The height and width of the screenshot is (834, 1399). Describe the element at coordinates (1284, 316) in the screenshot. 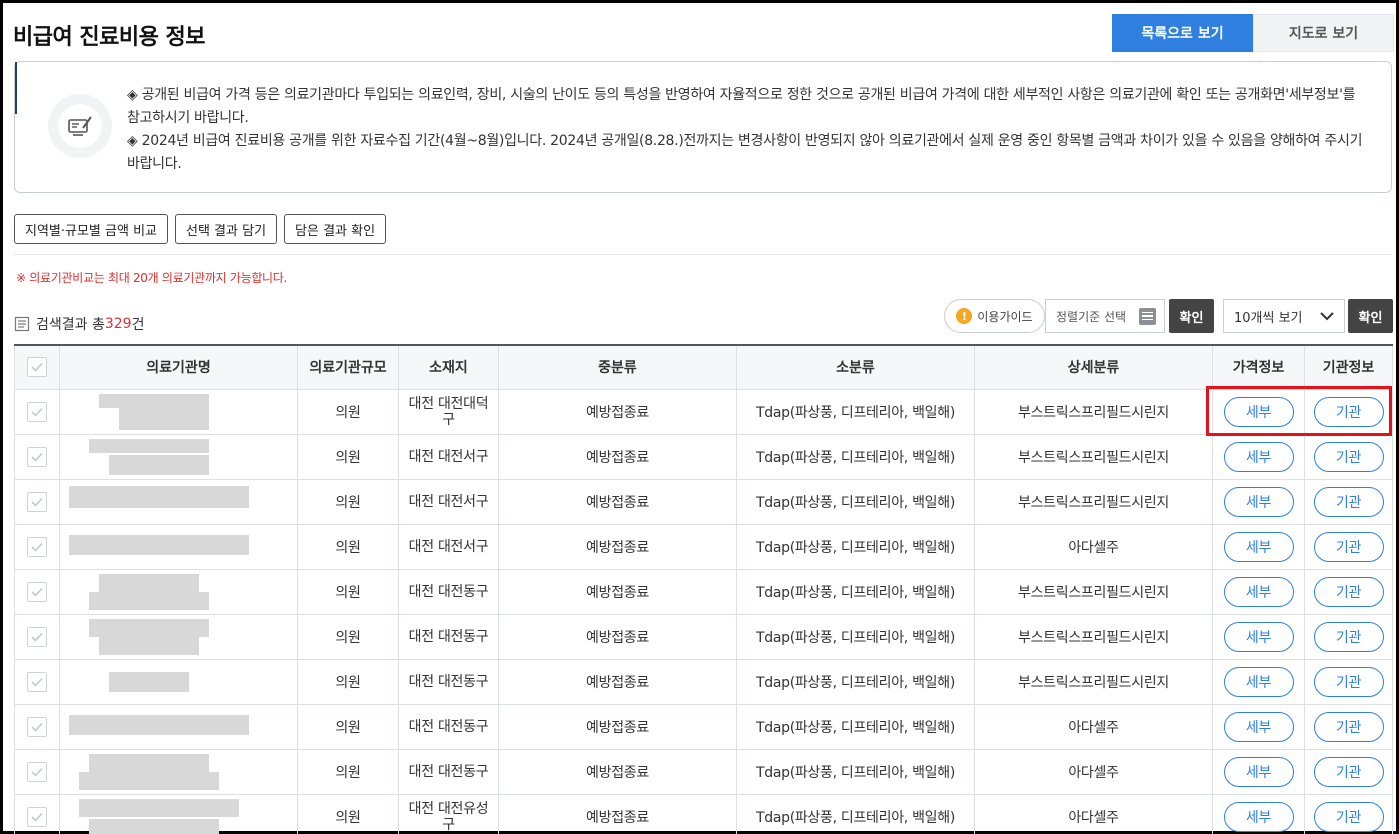

I see `page-size-select: 10개씩 보기` at that location.